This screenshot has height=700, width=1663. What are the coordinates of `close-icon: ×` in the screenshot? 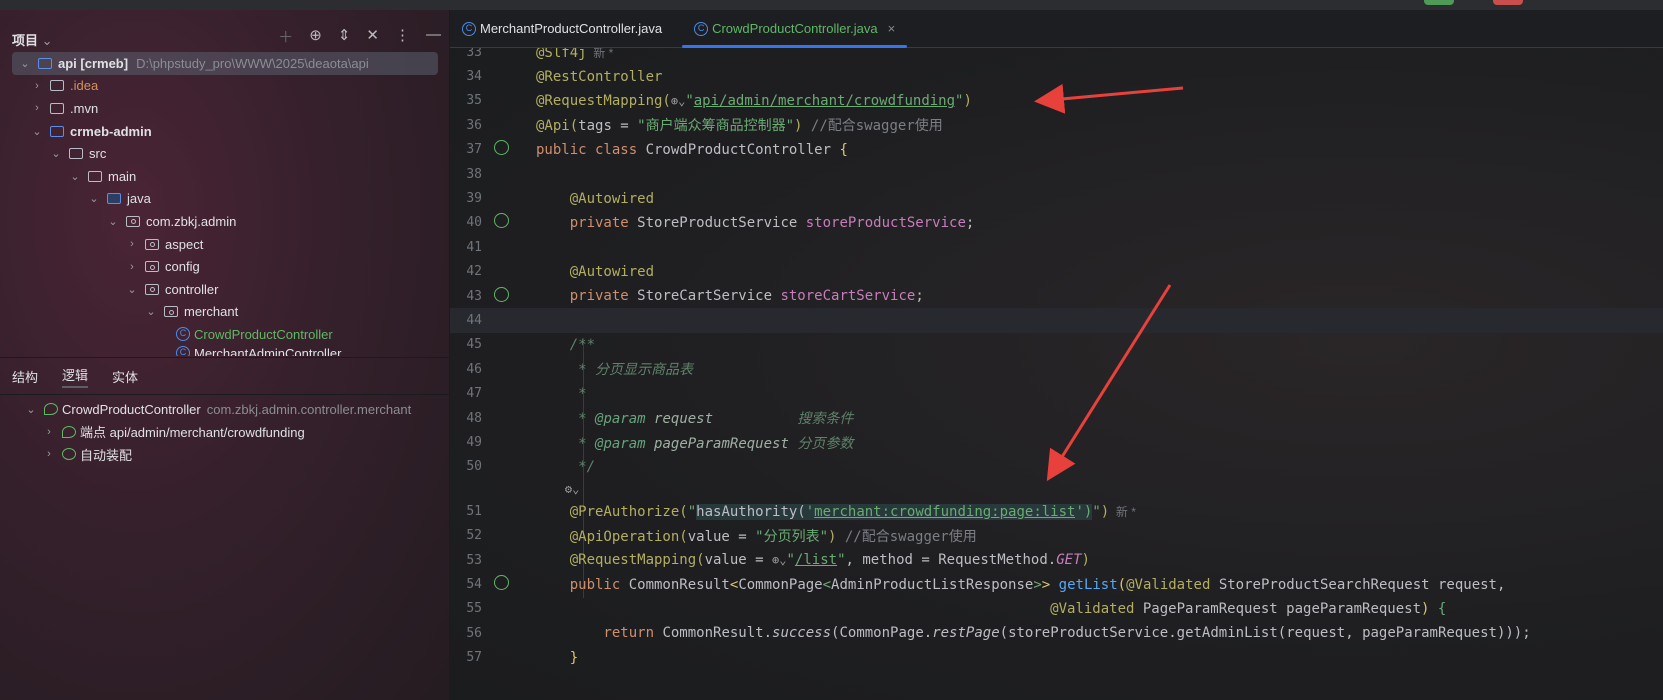 It's located at (892, 28).